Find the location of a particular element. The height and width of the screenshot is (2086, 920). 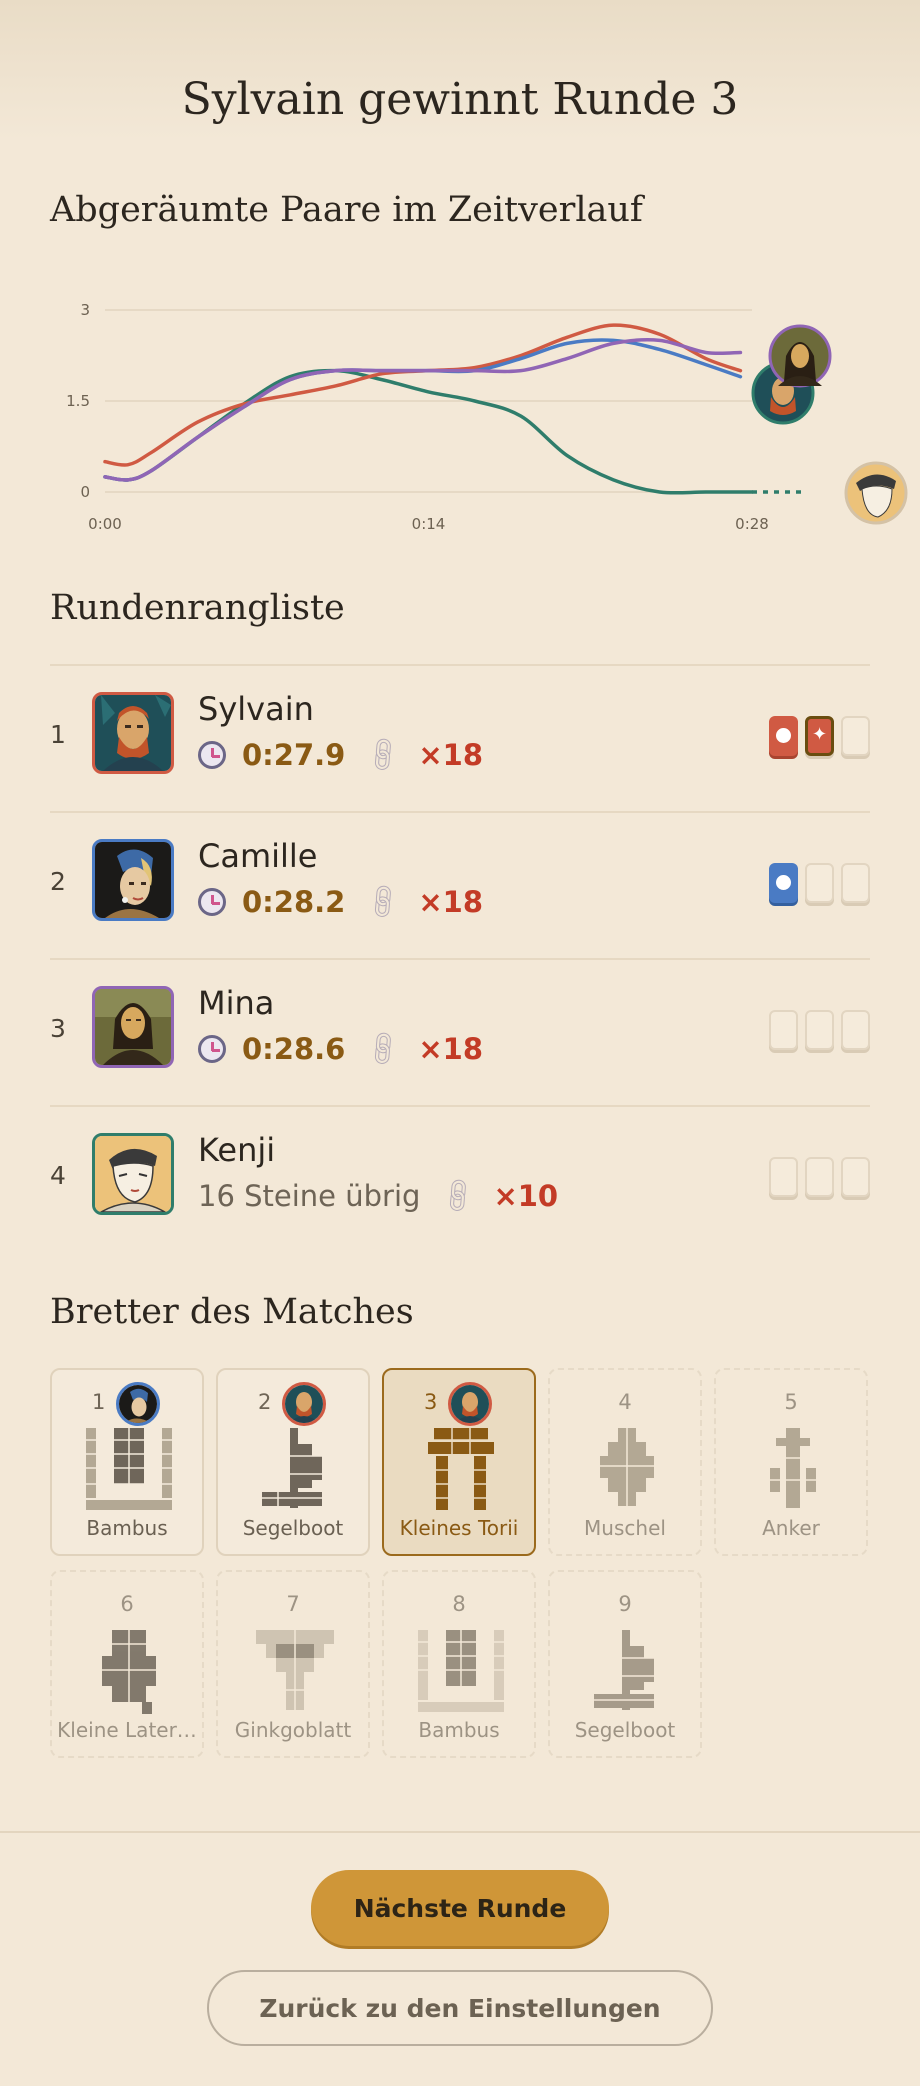

board-card-4-locked: 4 Muschel is located at coordinates (625, 1462).